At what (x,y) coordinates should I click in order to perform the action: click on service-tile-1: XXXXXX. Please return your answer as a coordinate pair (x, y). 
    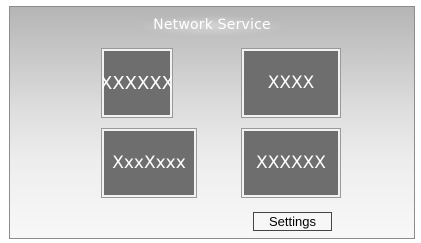
    Looking at the image, I should click on (137, 83).